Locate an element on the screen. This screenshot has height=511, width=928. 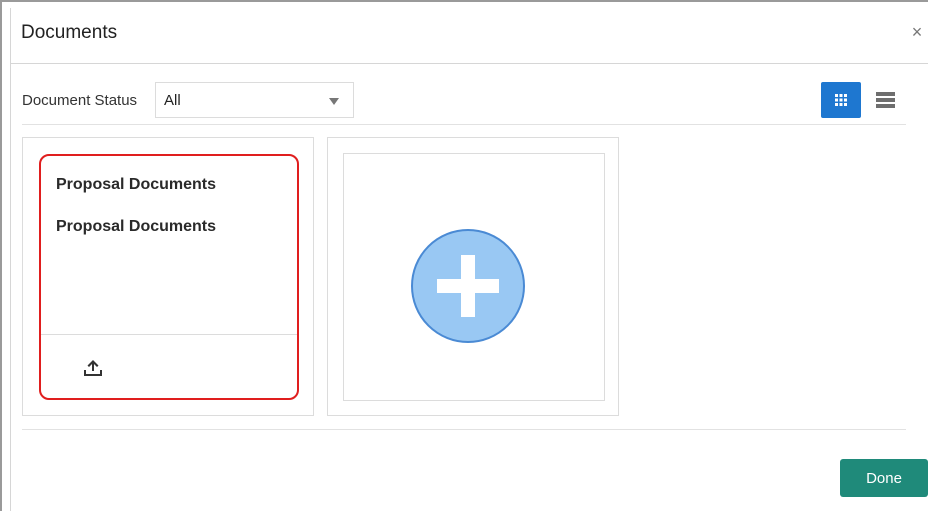
dialog-header: Documents × is located at coordinates (469, 36).